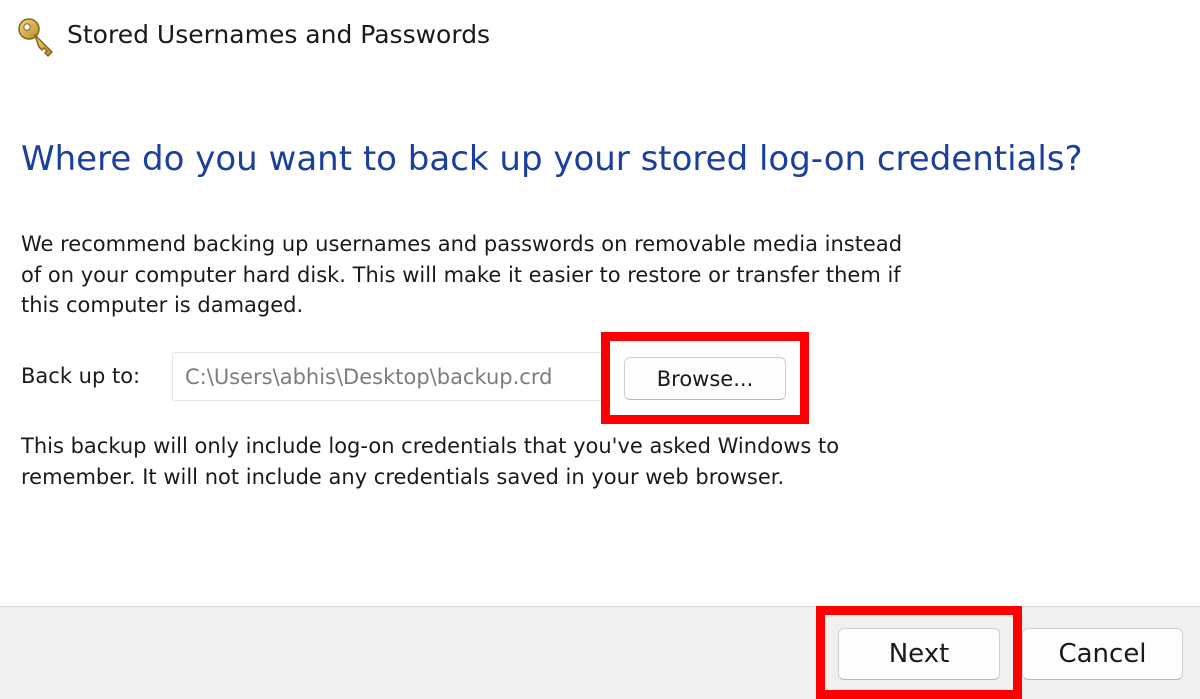  I want to click on window-title: Stored Usernames and Passwords, so click(279, 34).